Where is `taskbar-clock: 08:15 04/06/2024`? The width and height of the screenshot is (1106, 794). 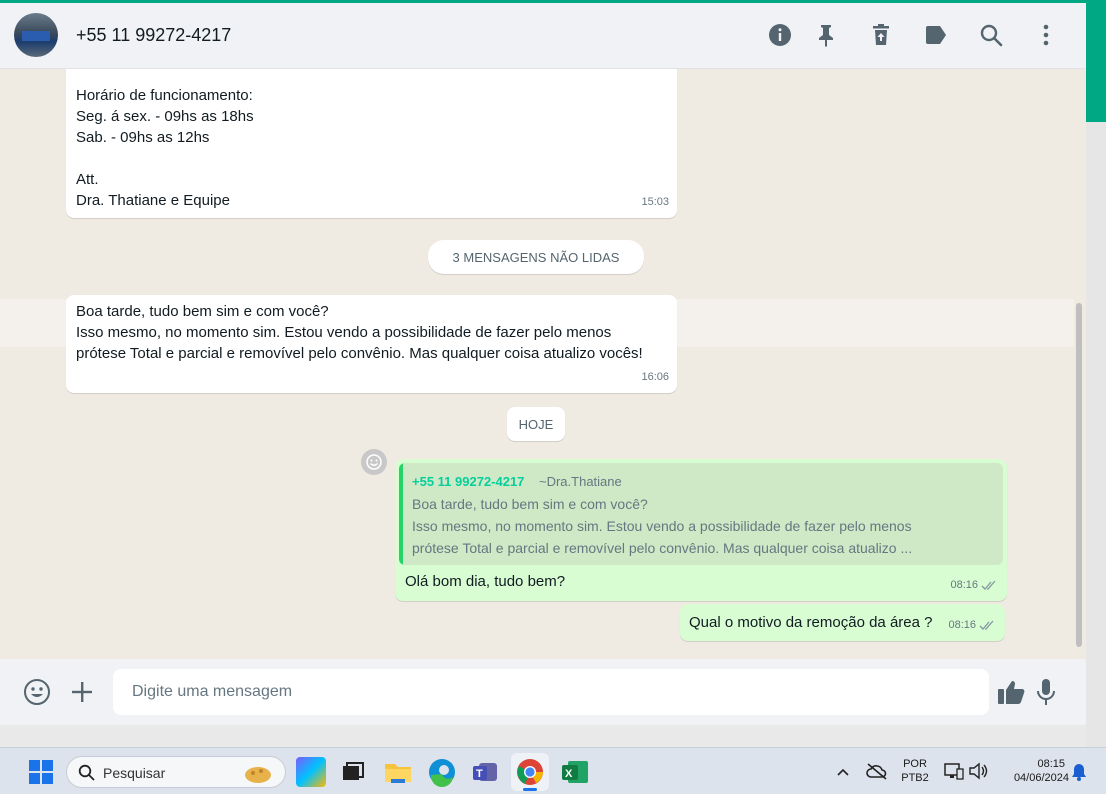
taskbar-clock: 08:15 04/06/2024 is located at coordinates (1033, 771).